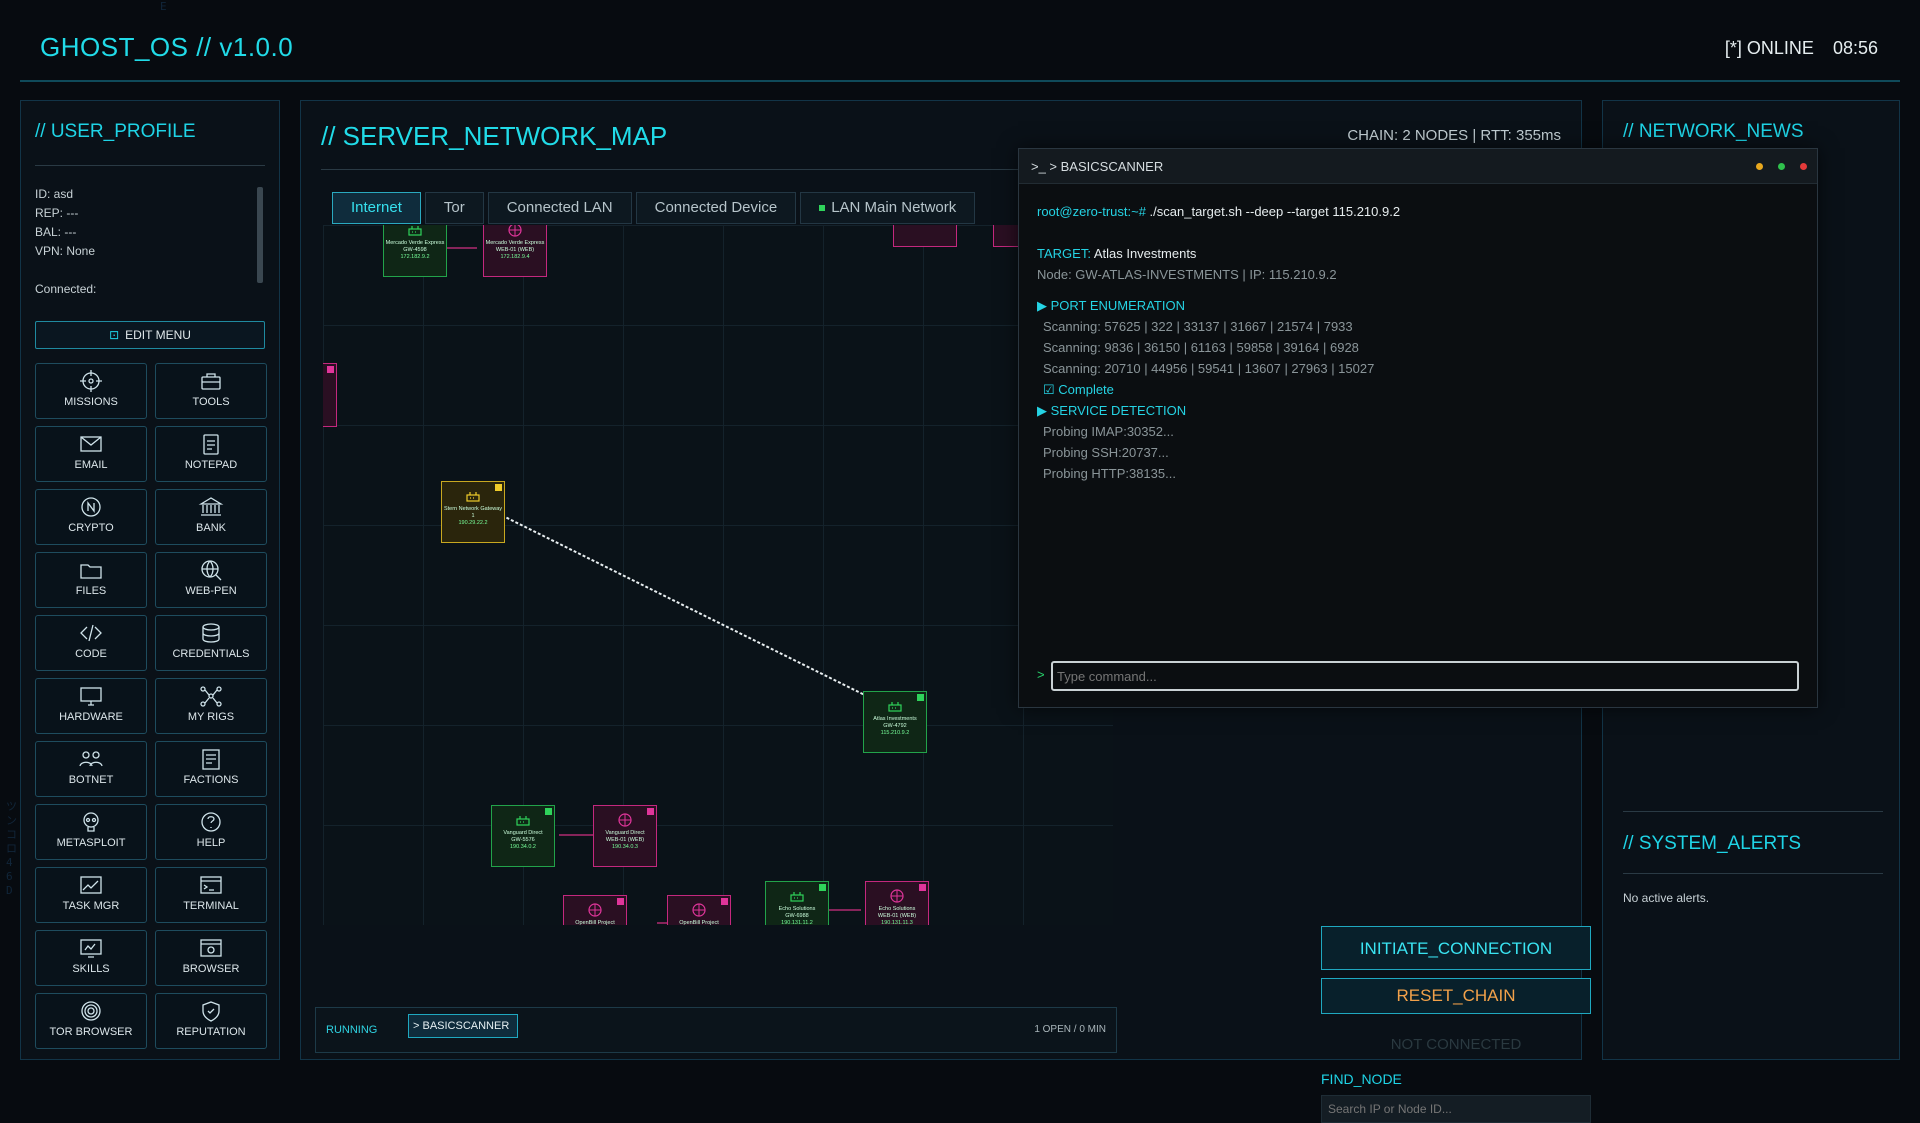 The height and width of the screenshot is (1123, 1920). What do you see at coordinates (895, 722) in the screenshot?
I see `server-node: Atlas Investments GW-4792 115.210.9.2` at bounding box center [895, 722].